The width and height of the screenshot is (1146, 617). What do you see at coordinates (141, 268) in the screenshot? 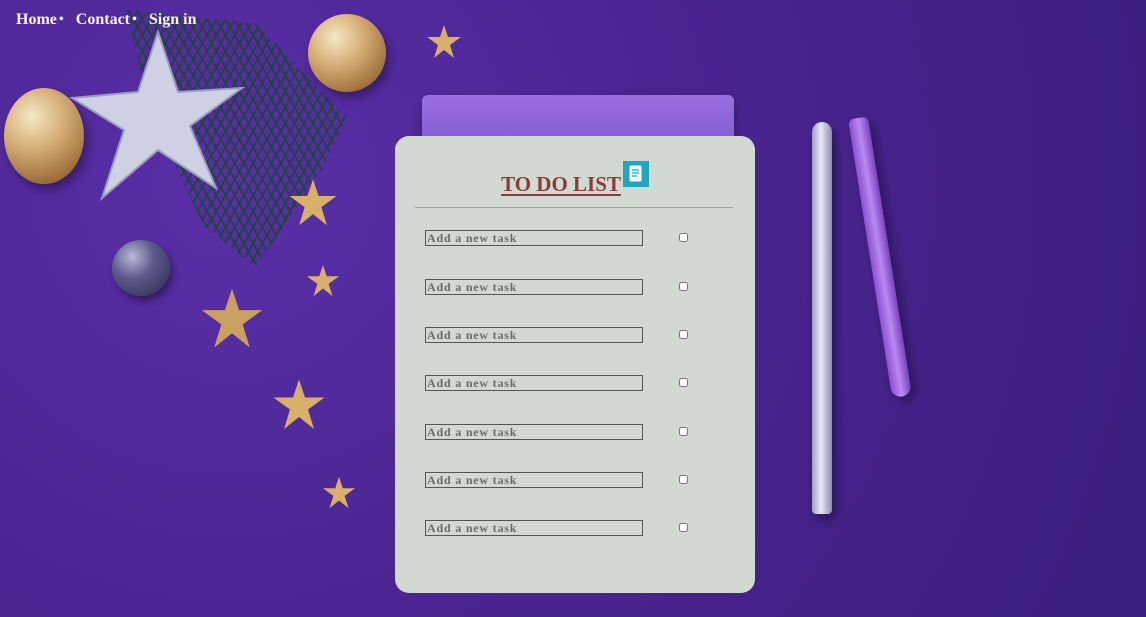
I see `dark-bauble-decoration` at bounding box center [141, 268].